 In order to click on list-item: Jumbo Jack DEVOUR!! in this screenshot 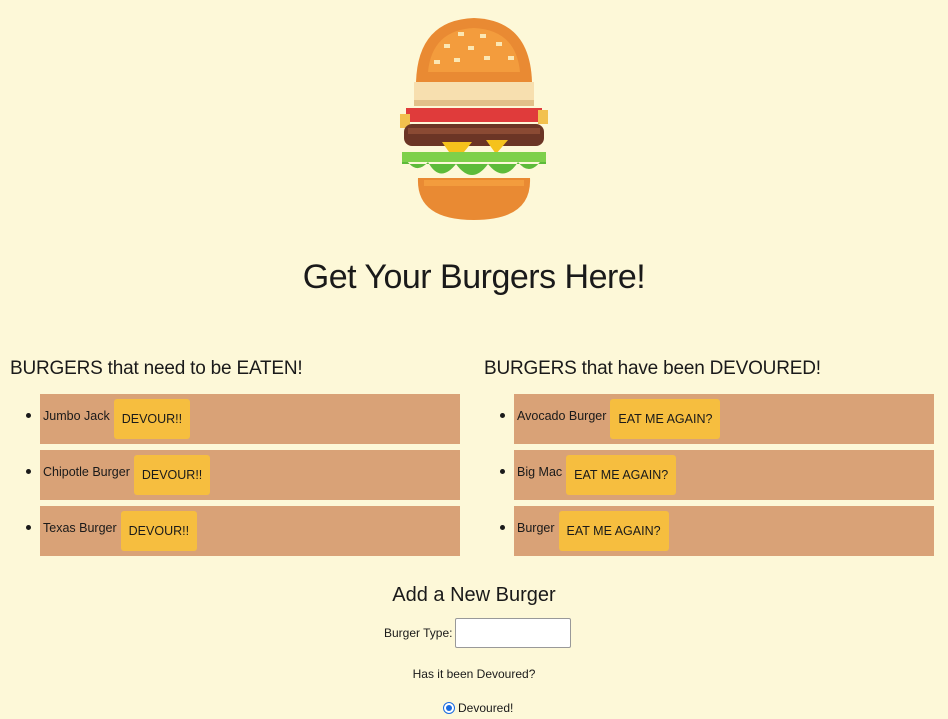, I will do `click(246, 419)`.